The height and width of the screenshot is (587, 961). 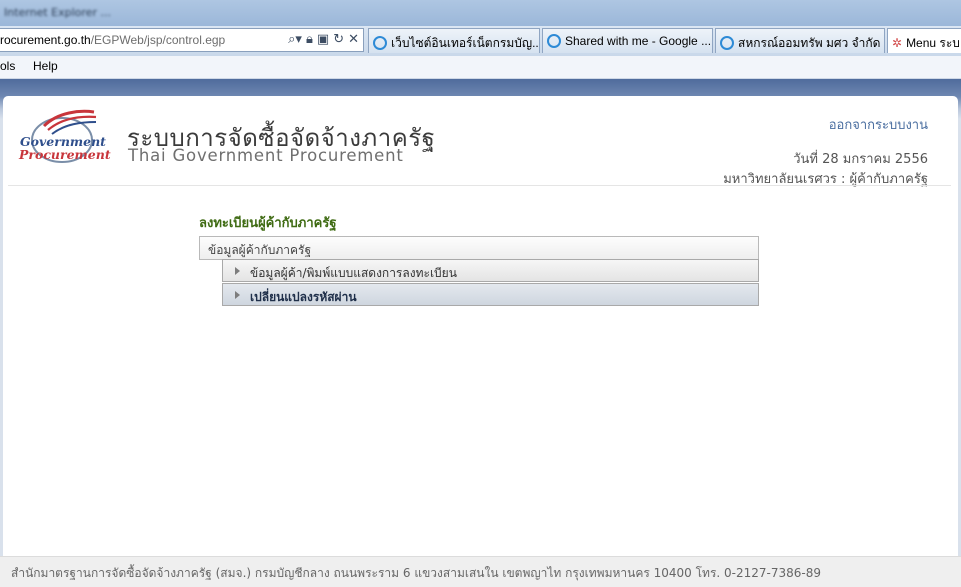 What do you see at coordinates (45, 40) in the screenshot?
I see `address-host: rocurement.go.th` at bounding box center [45, 40].